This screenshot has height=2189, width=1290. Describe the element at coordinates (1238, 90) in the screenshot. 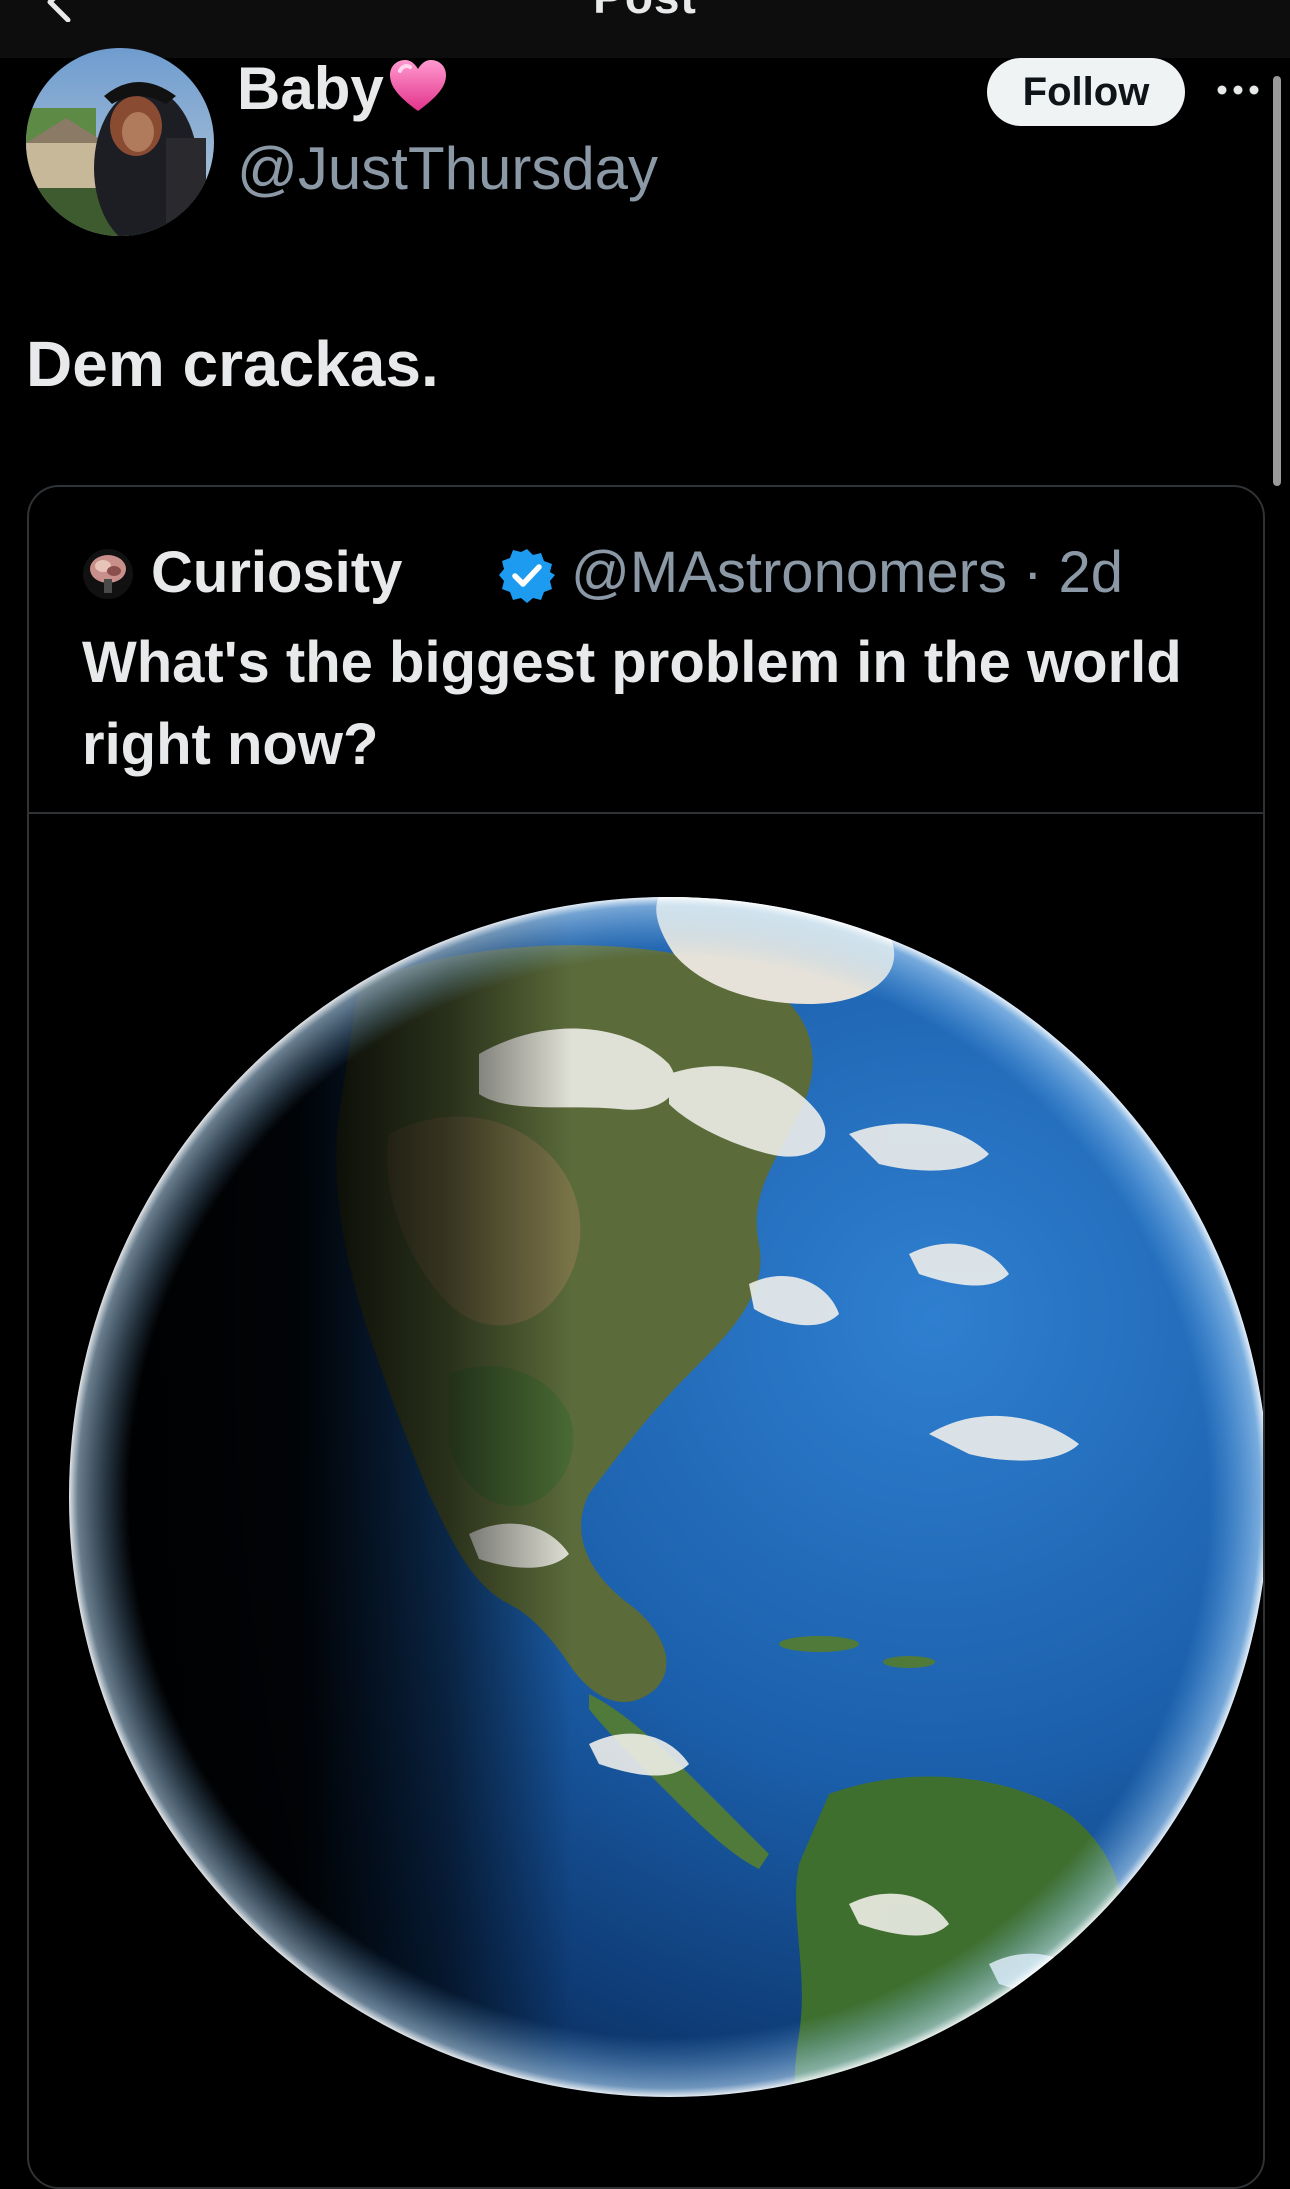

I see `more-horizontal-icon` at that location.